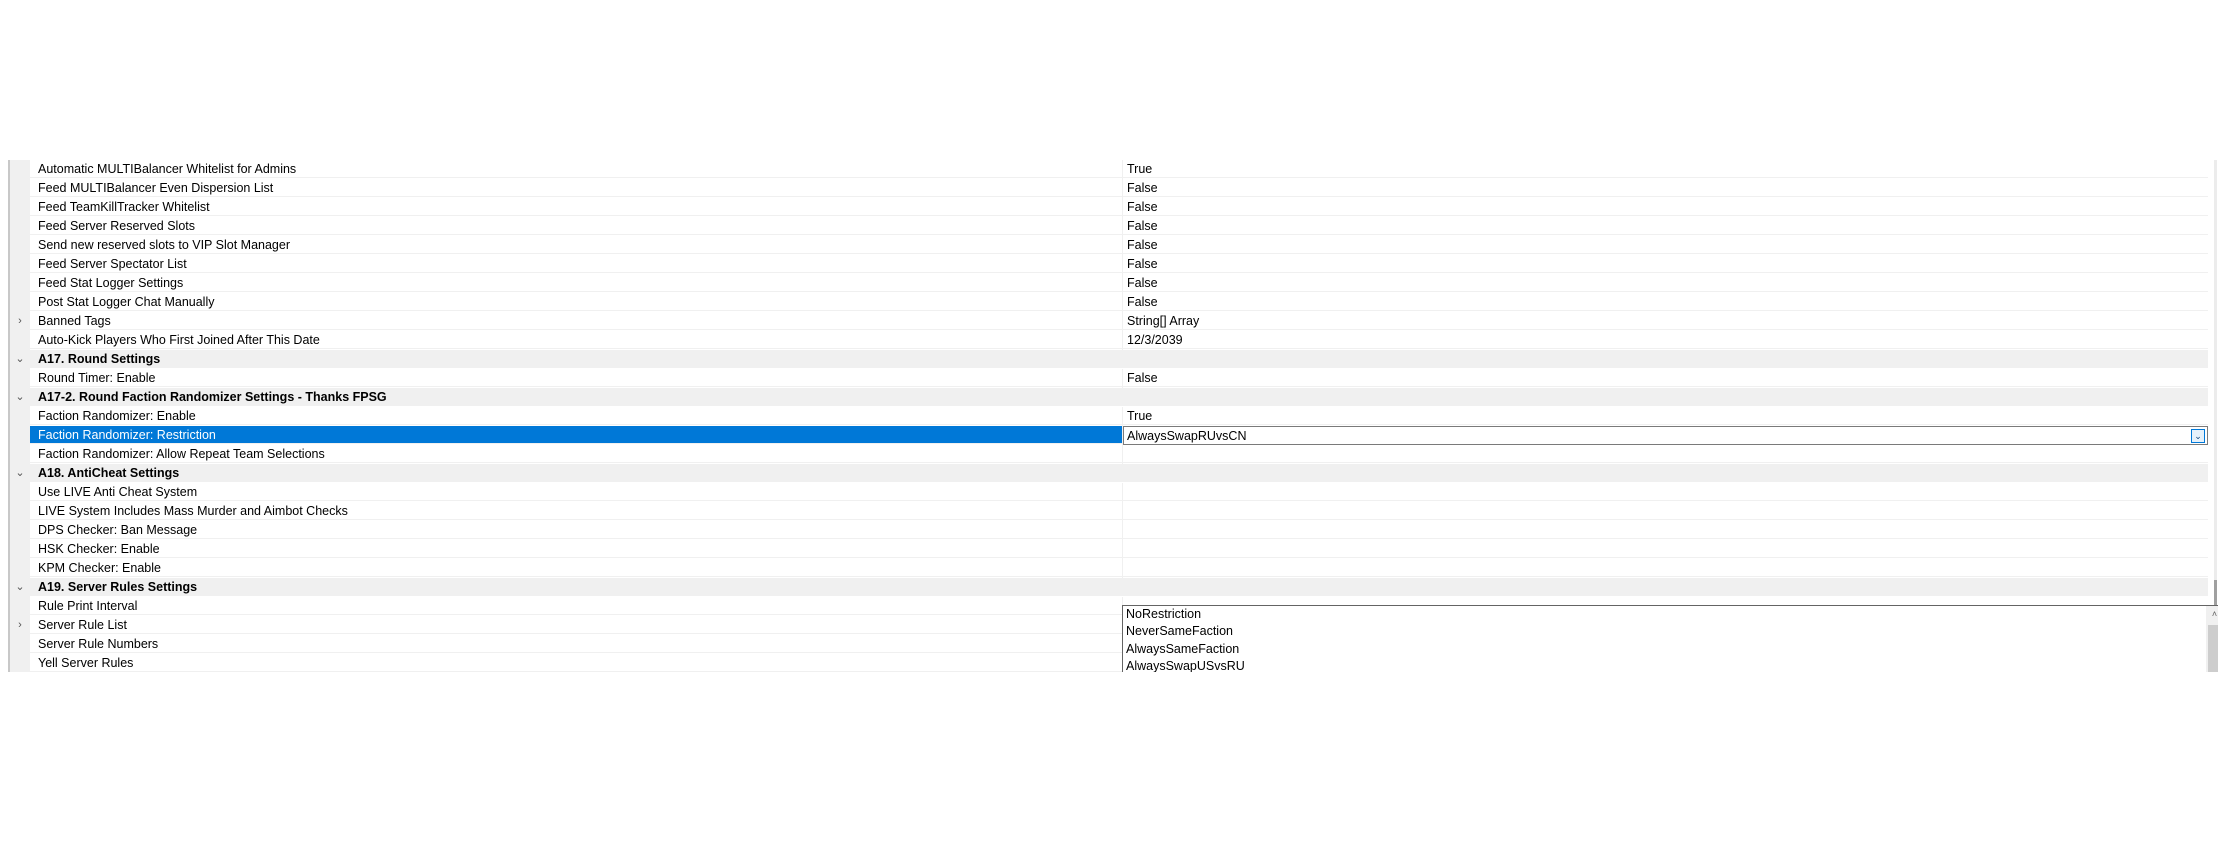 The height and width of the screenshot is (864, 2225). I want to click on restriction-value-field: AlwaysSwapRUvsCN ⌄, so click(1665, 435).